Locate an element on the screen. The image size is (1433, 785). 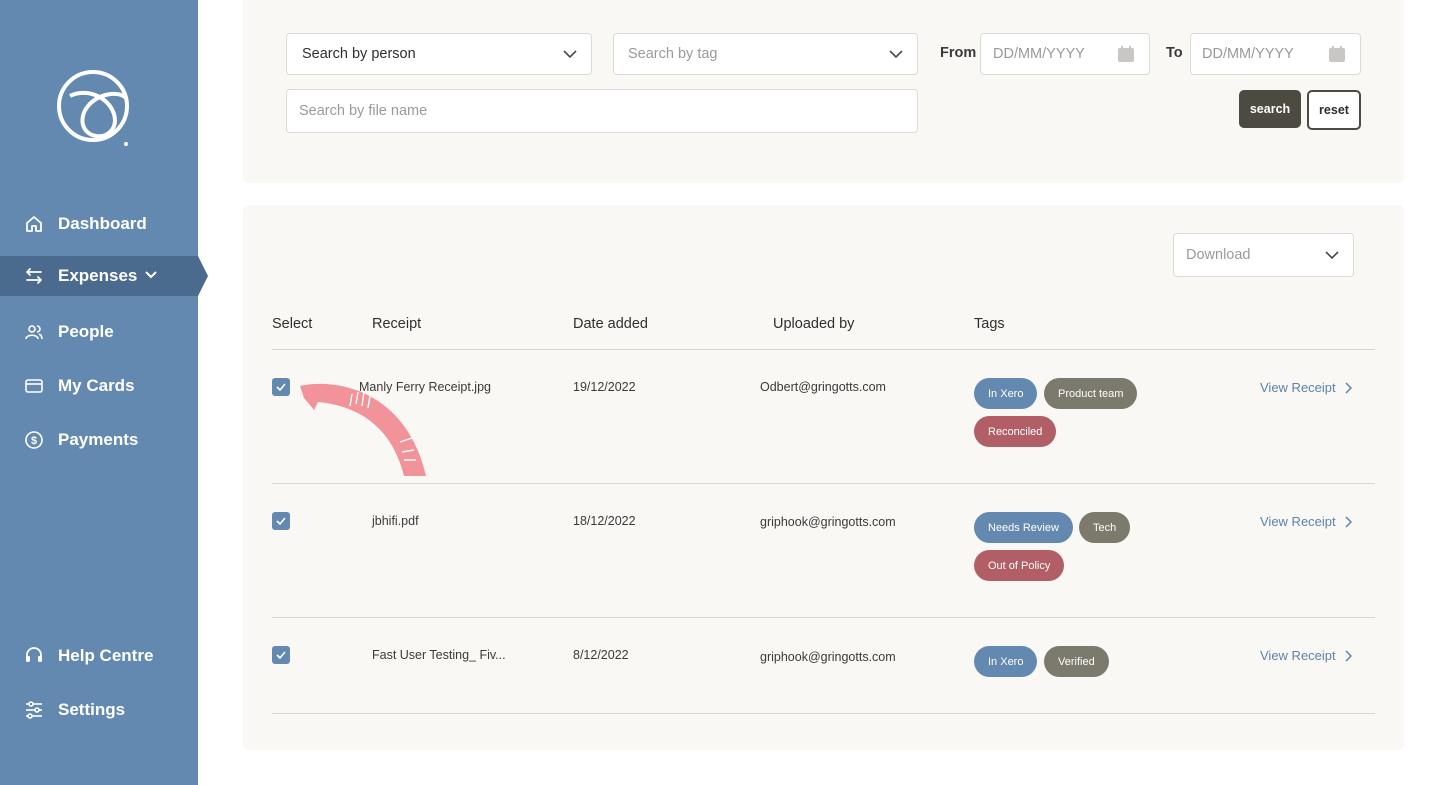
download-select: Download is located at coordinates (1263, 255).